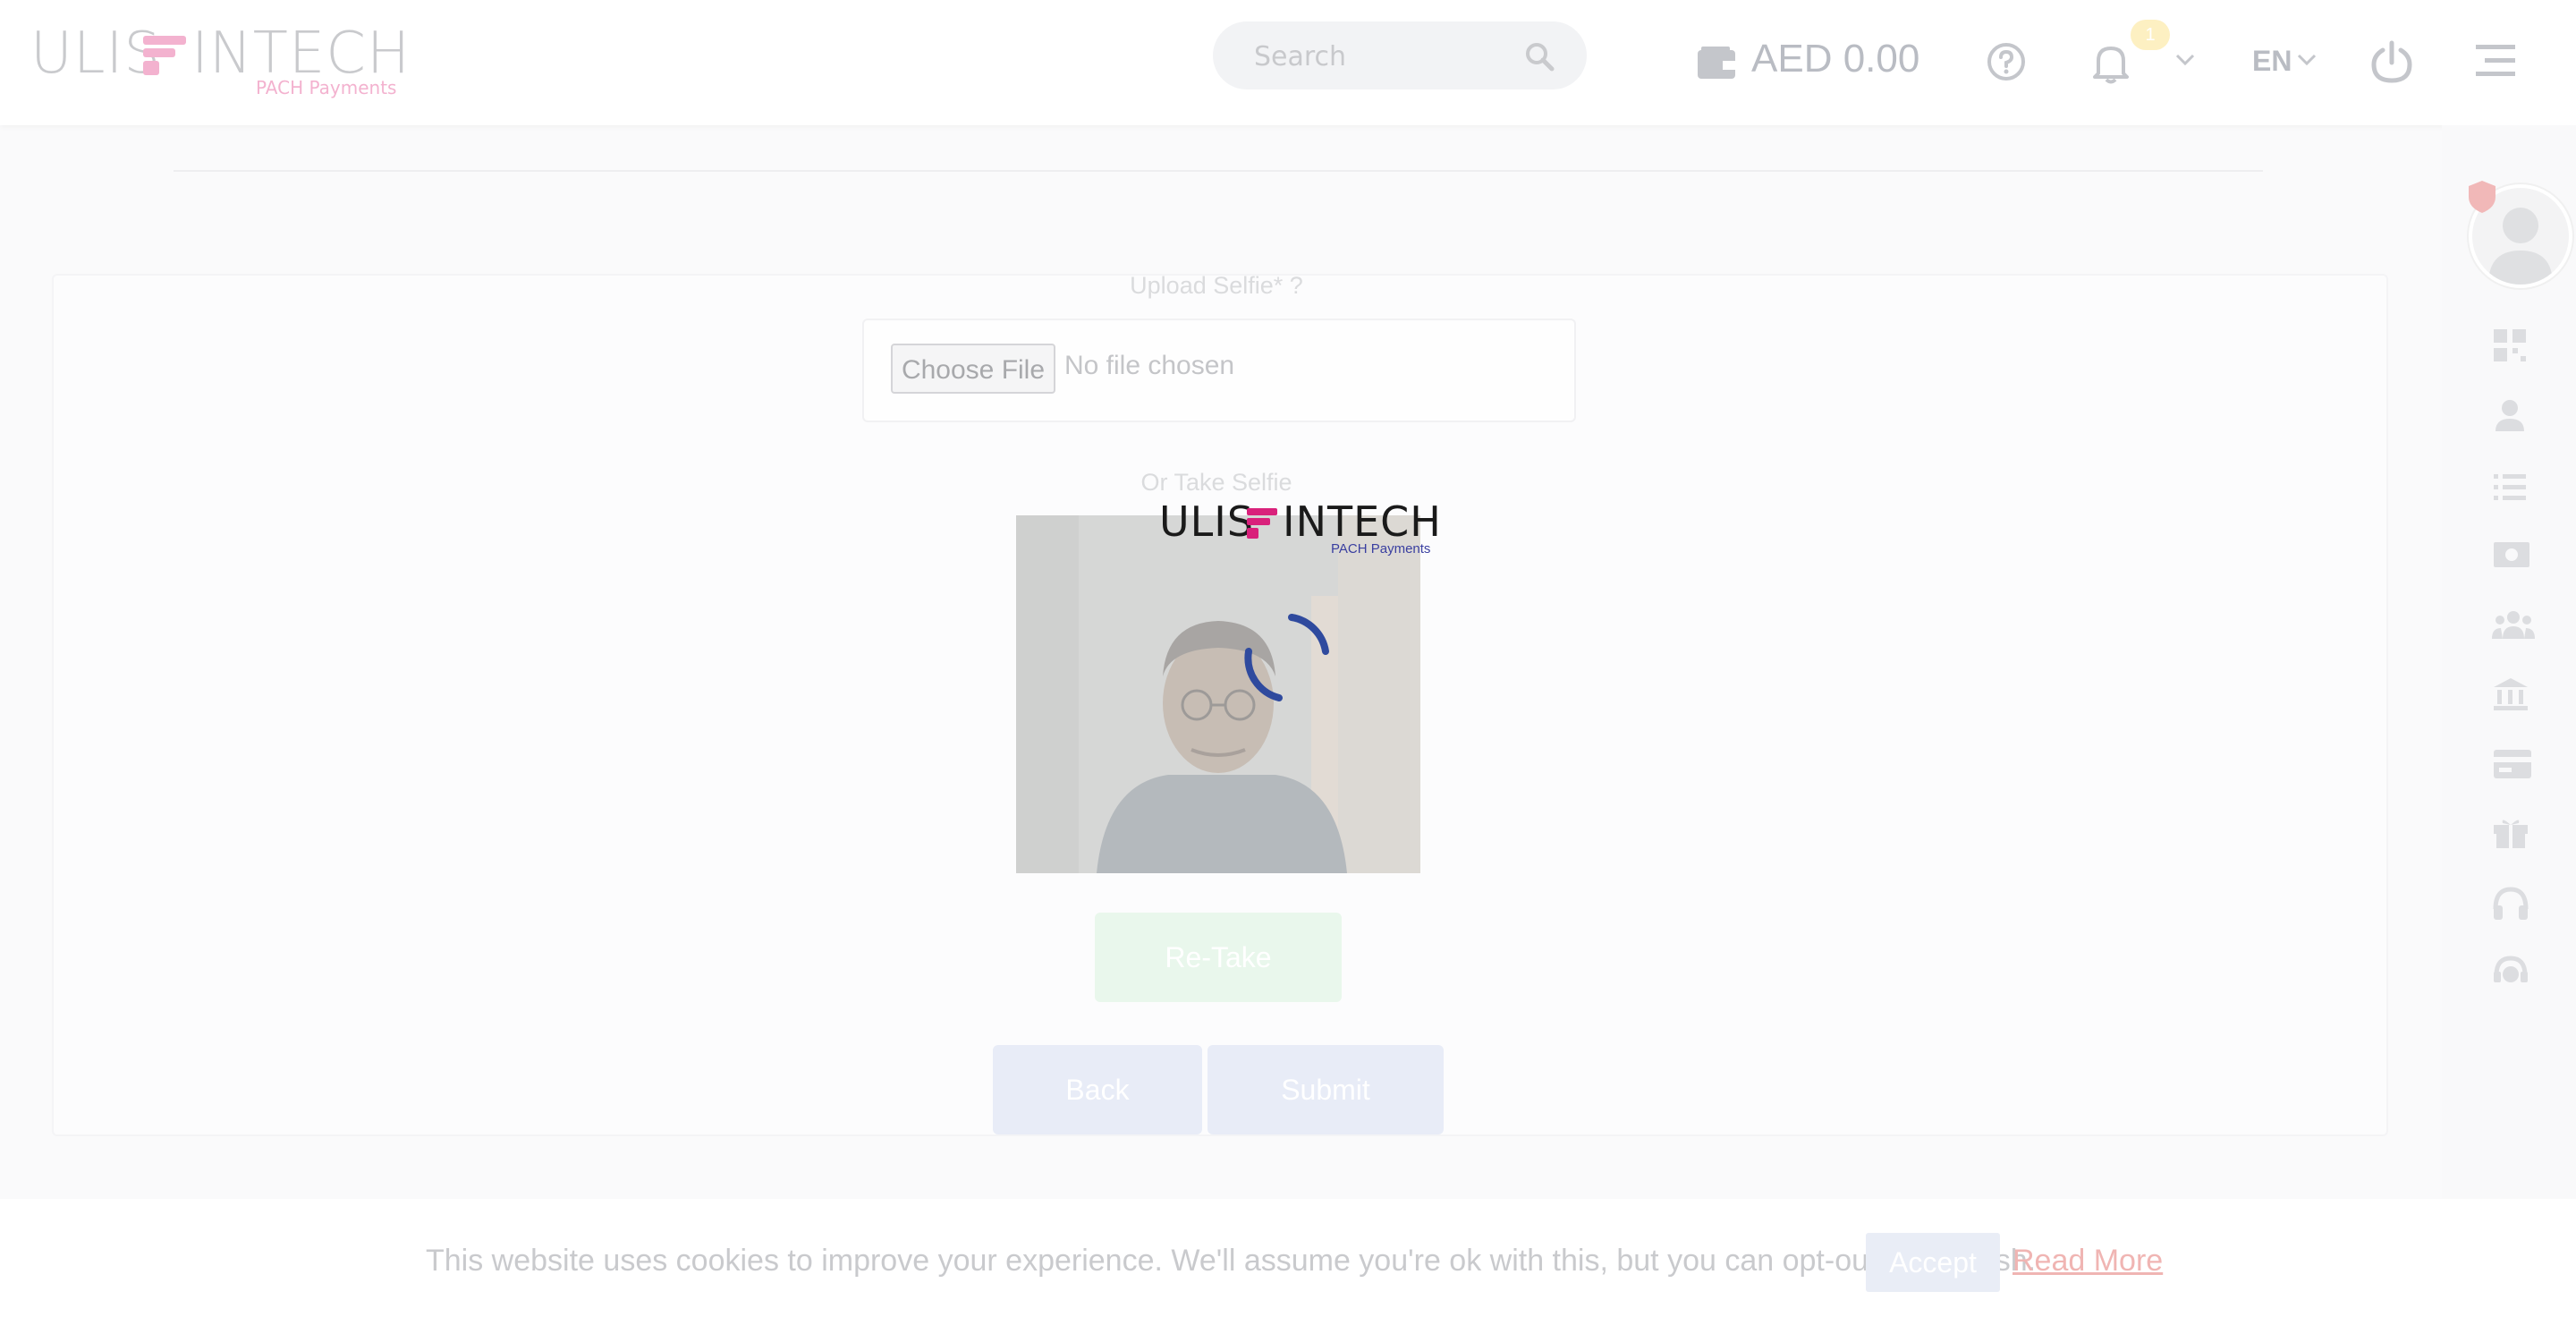 The width and height of the screenshot is (2576, 1317). Describe the element at coordinates (1362, 521) in the screenshot. I see `loader-logo-right: INTECH` at that location.